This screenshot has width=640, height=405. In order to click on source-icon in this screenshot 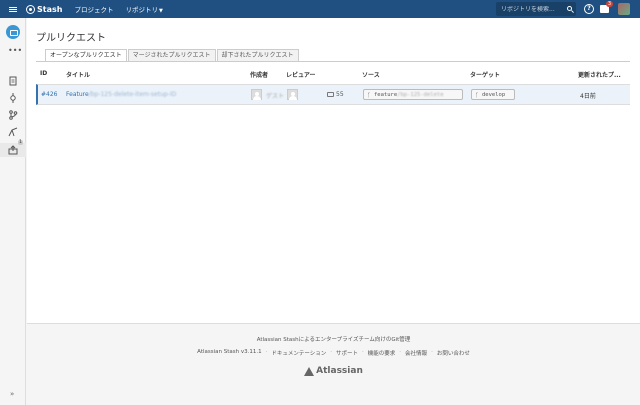, I will do `click(13, 81)`.